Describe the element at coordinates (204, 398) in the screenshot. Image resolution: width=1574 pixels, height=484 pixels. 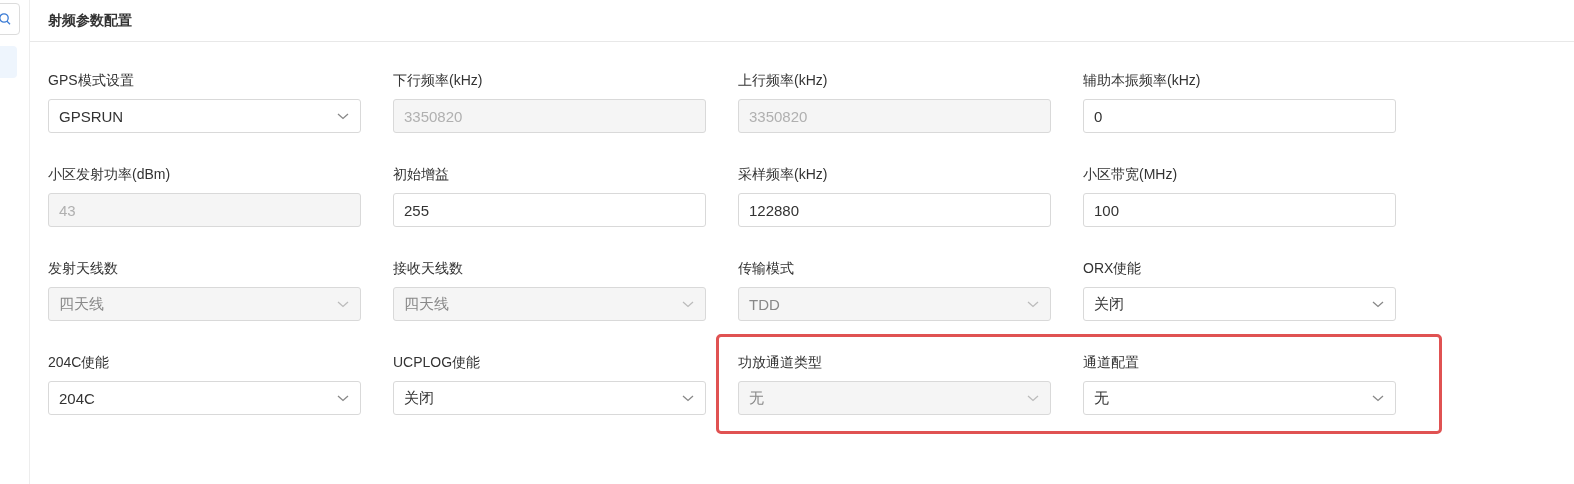
I see `select-field: 204C` at that location.